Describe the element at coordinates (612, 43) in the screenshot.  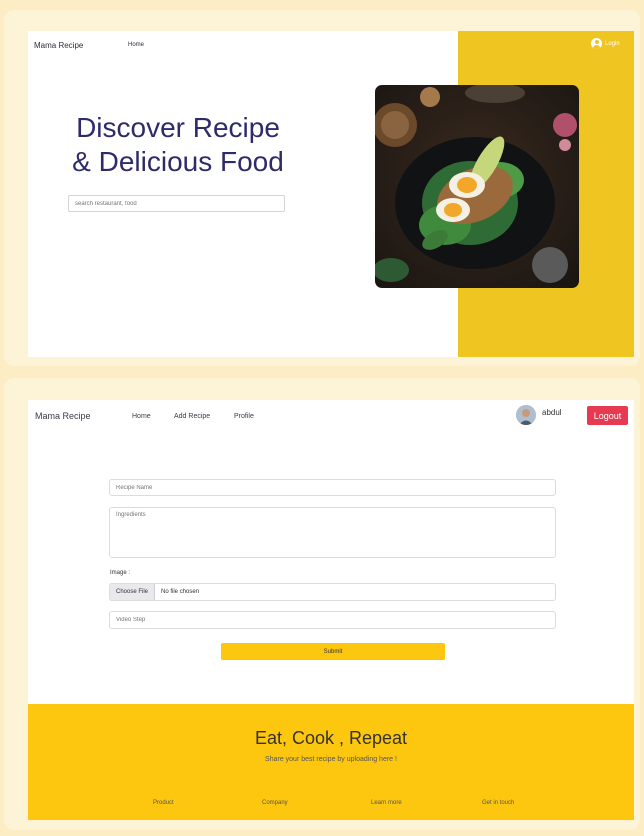
I see `login-label: Login` at that location.